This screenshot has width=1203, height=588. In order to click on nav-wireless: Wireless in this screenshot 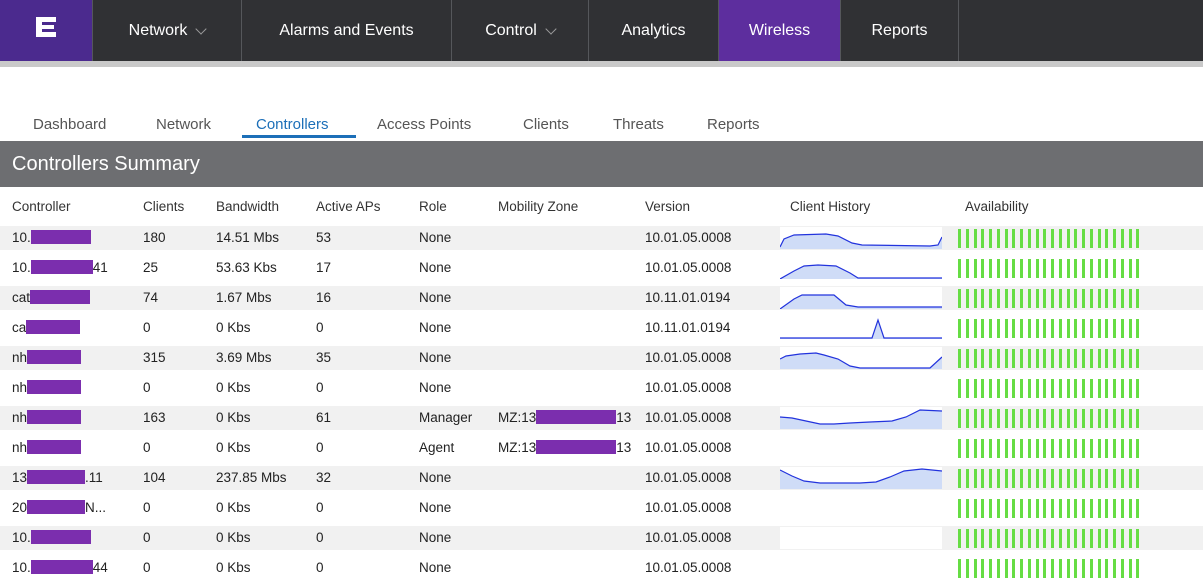, I will do `click(779, 30)`.